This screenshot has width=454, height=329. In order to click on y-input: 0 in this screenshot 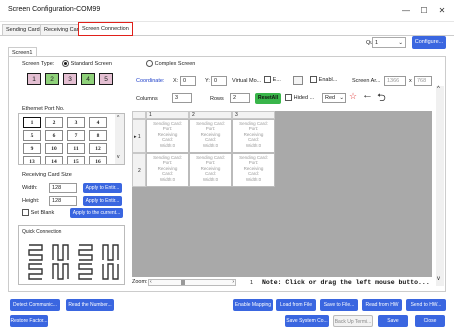, I will do `click(219, 81)`.